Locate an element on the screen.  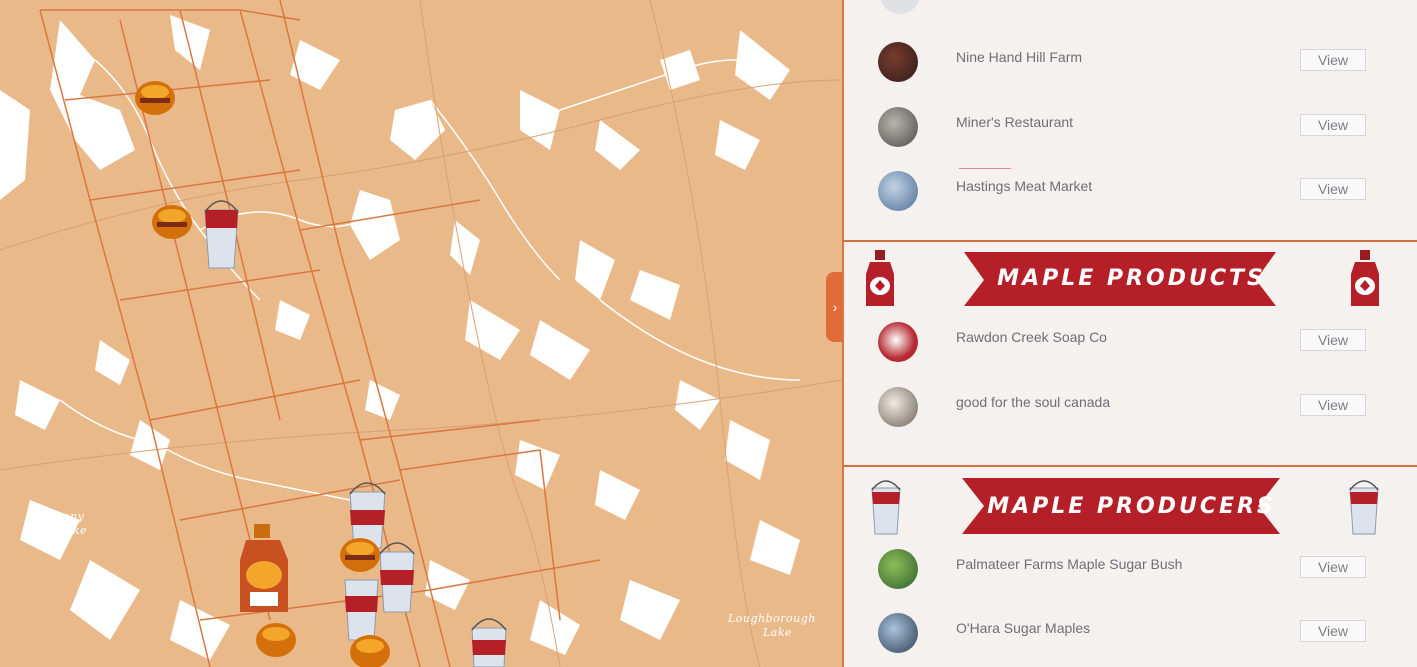
section-header-maple-producers: MAPLE PRODUCERS is located at coordinates (1130, 507).